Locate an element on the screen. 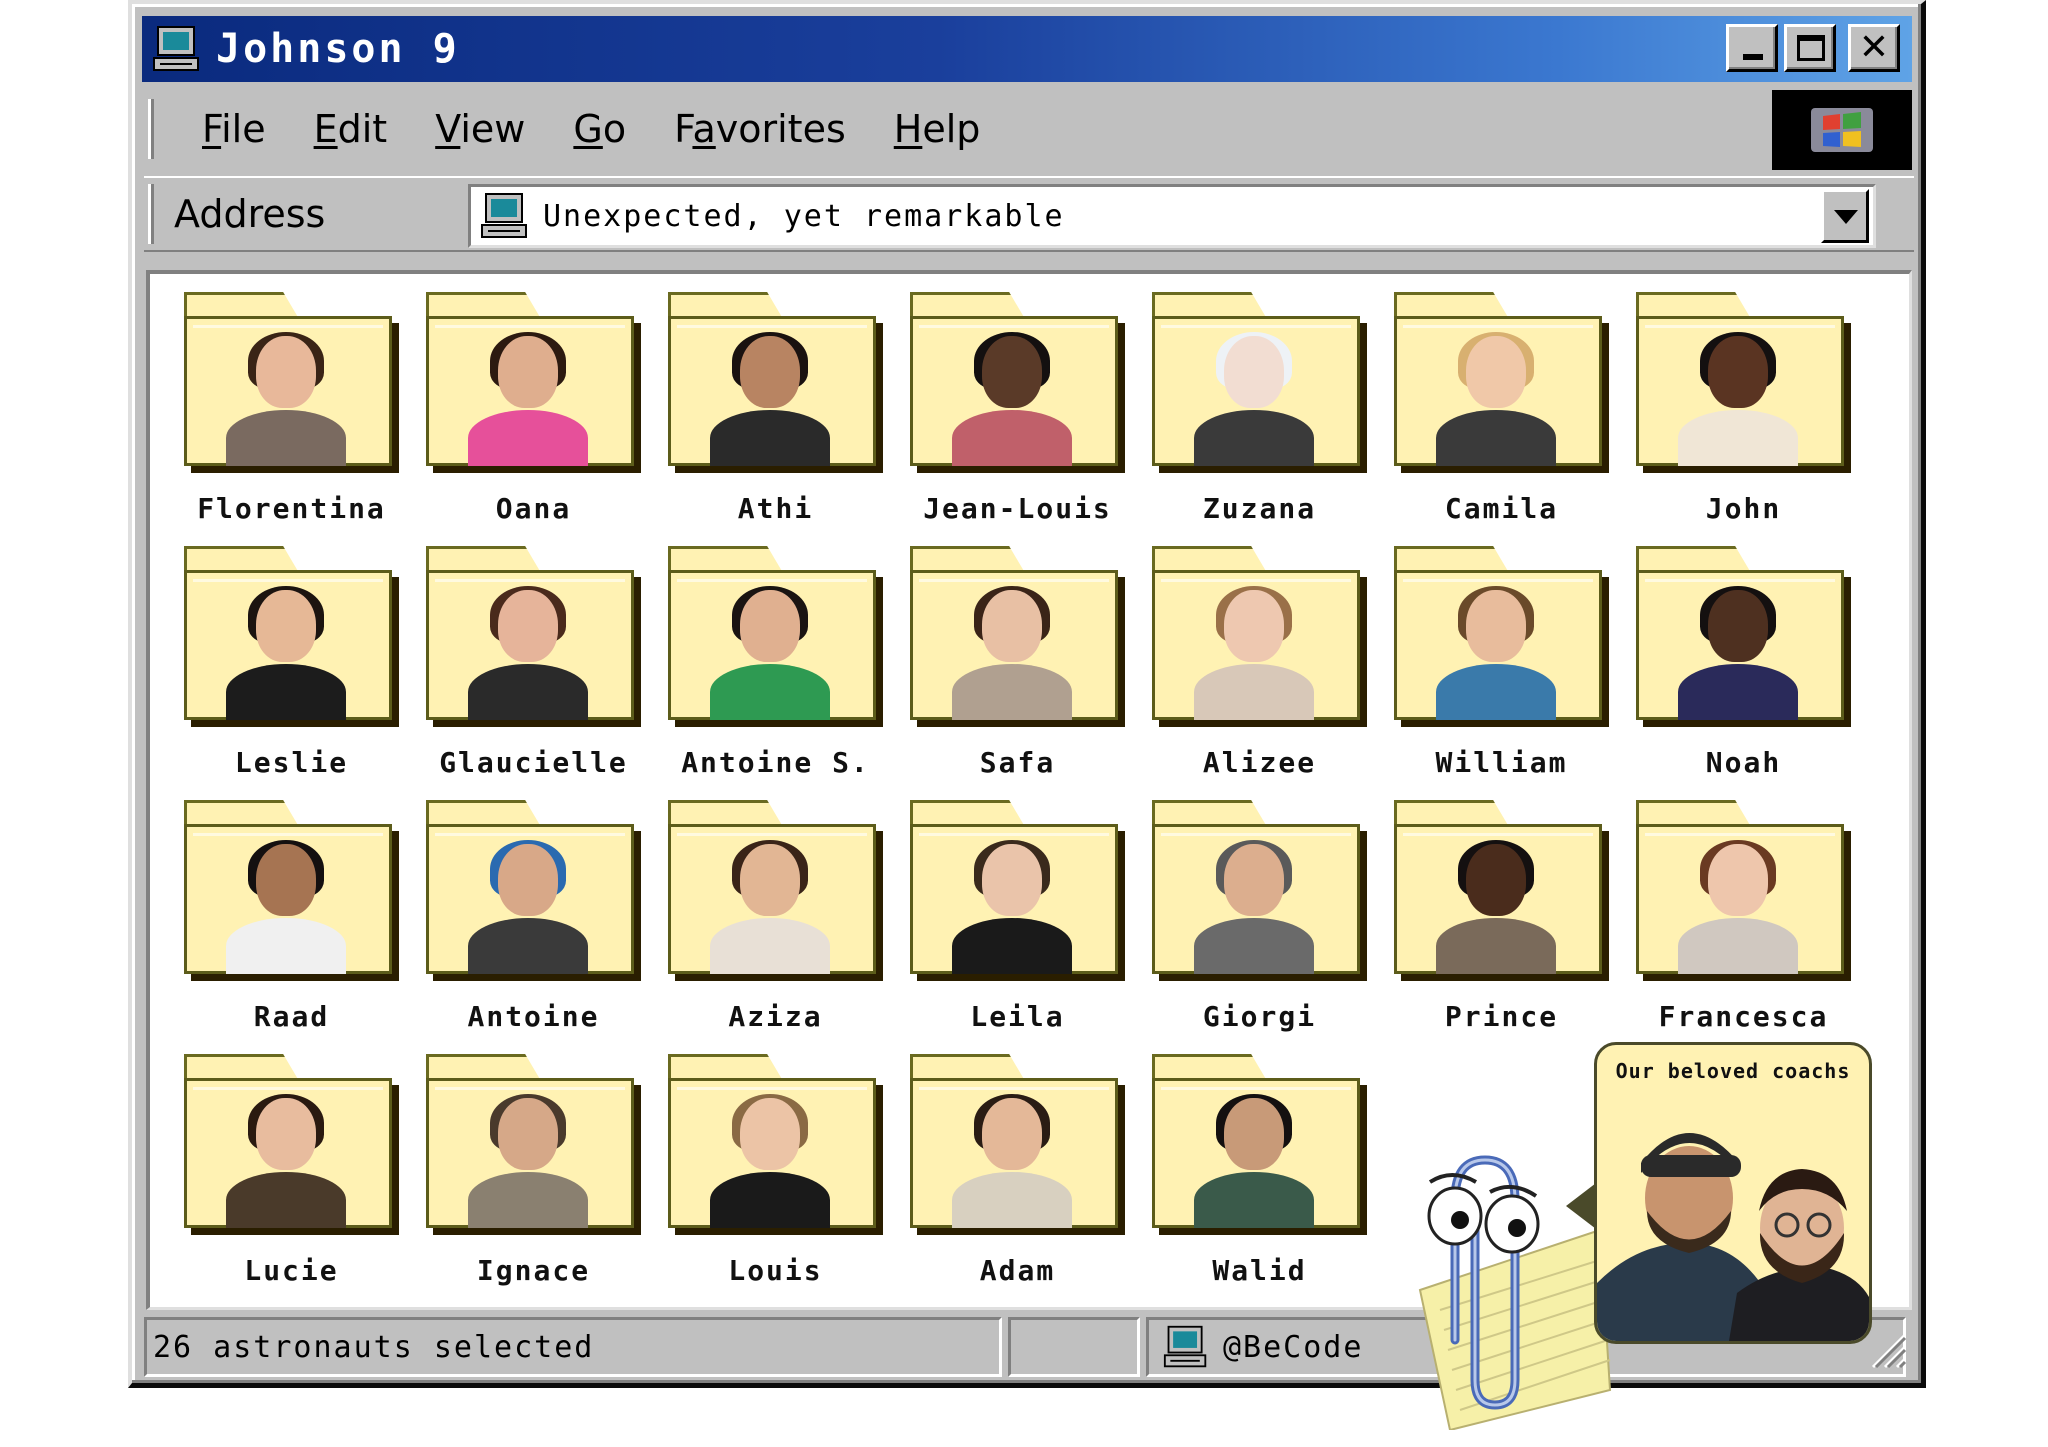 The height and width of the screenshot is (1447, 2048). folder-item: John is located at coordinates (1743, 408).